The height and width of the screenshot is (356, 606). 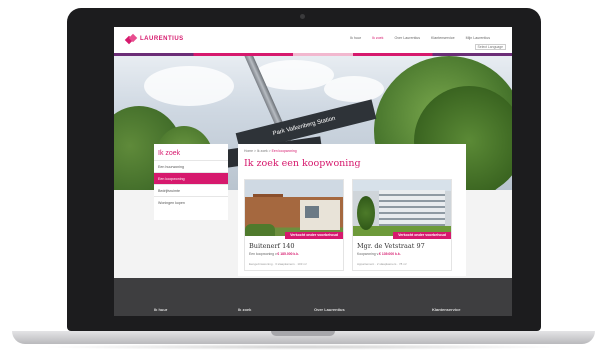 I want to click on property-price: Koopwoning v.€ 139.000 k.k., so click(x=379, y=254).